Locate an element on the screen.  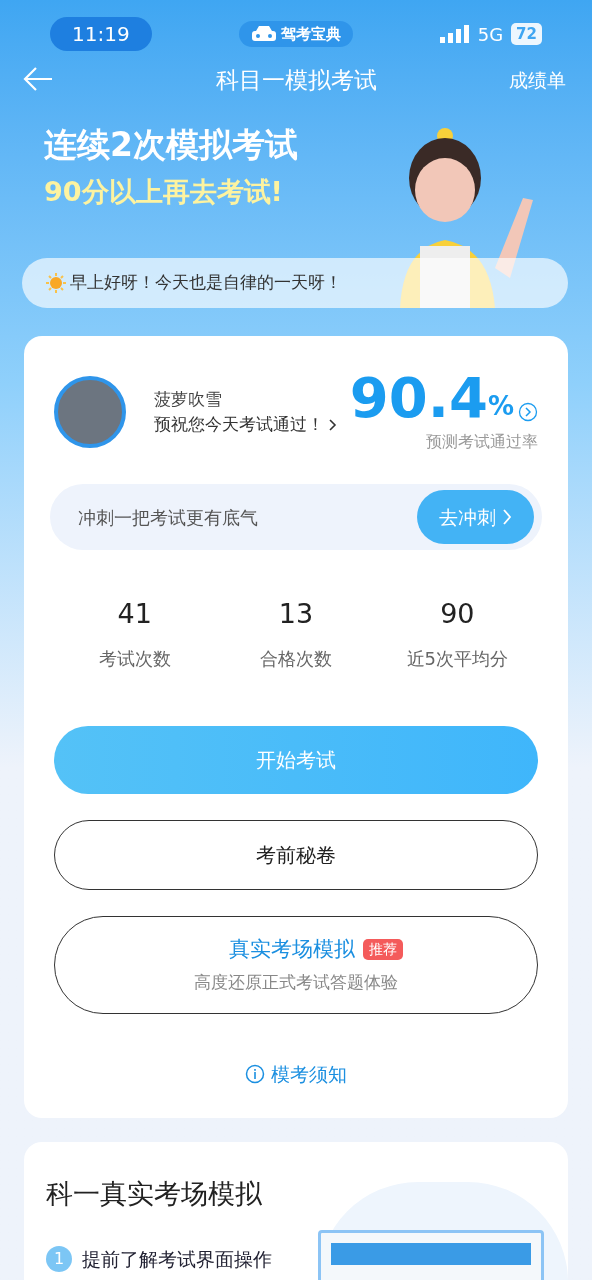
car-icon is located at coordinates (263, 34).